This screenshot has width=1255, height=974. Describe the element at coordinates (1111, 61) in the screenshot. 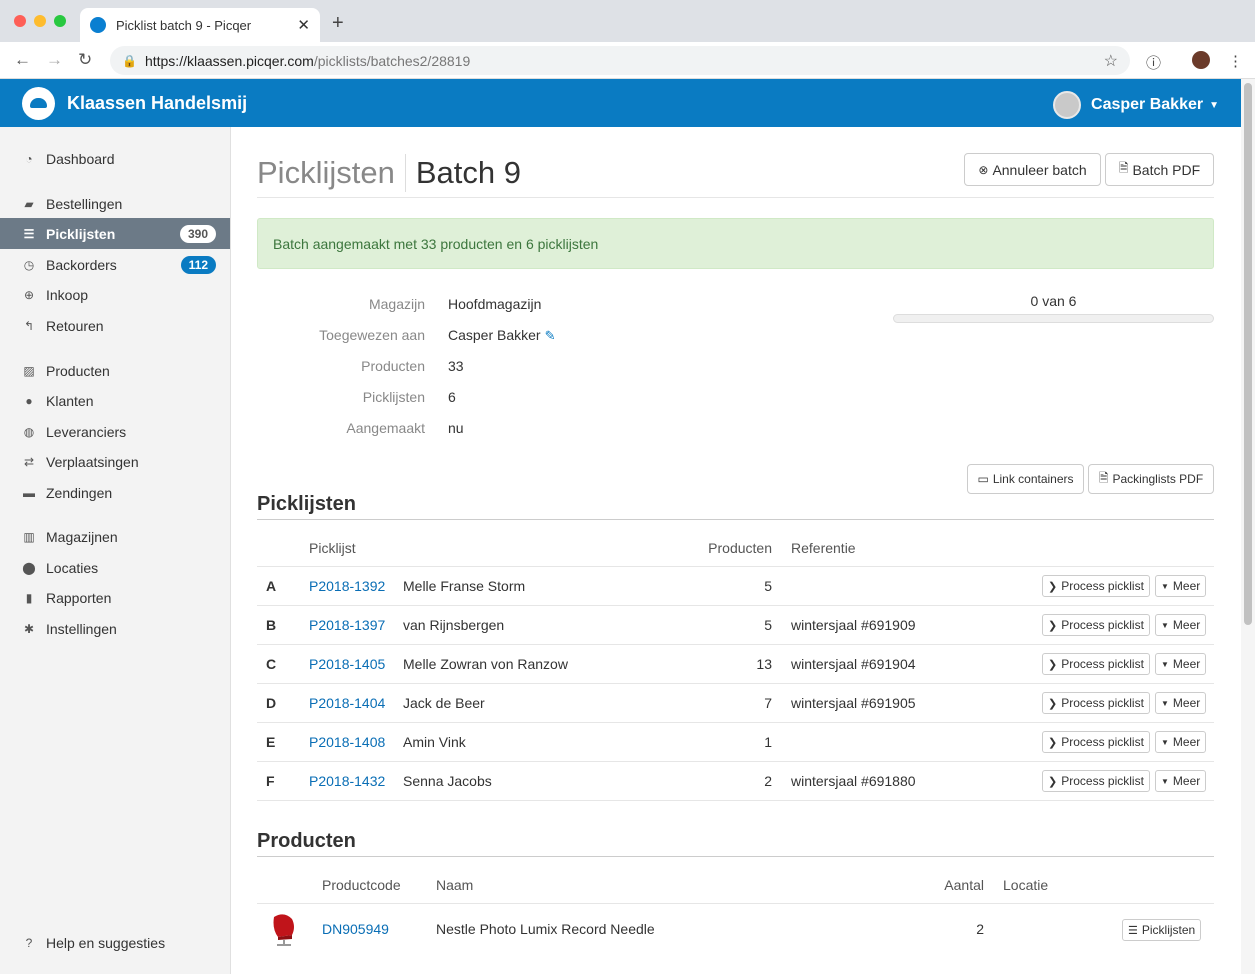

I see `bookmark-star-icon: ☆` at that location.